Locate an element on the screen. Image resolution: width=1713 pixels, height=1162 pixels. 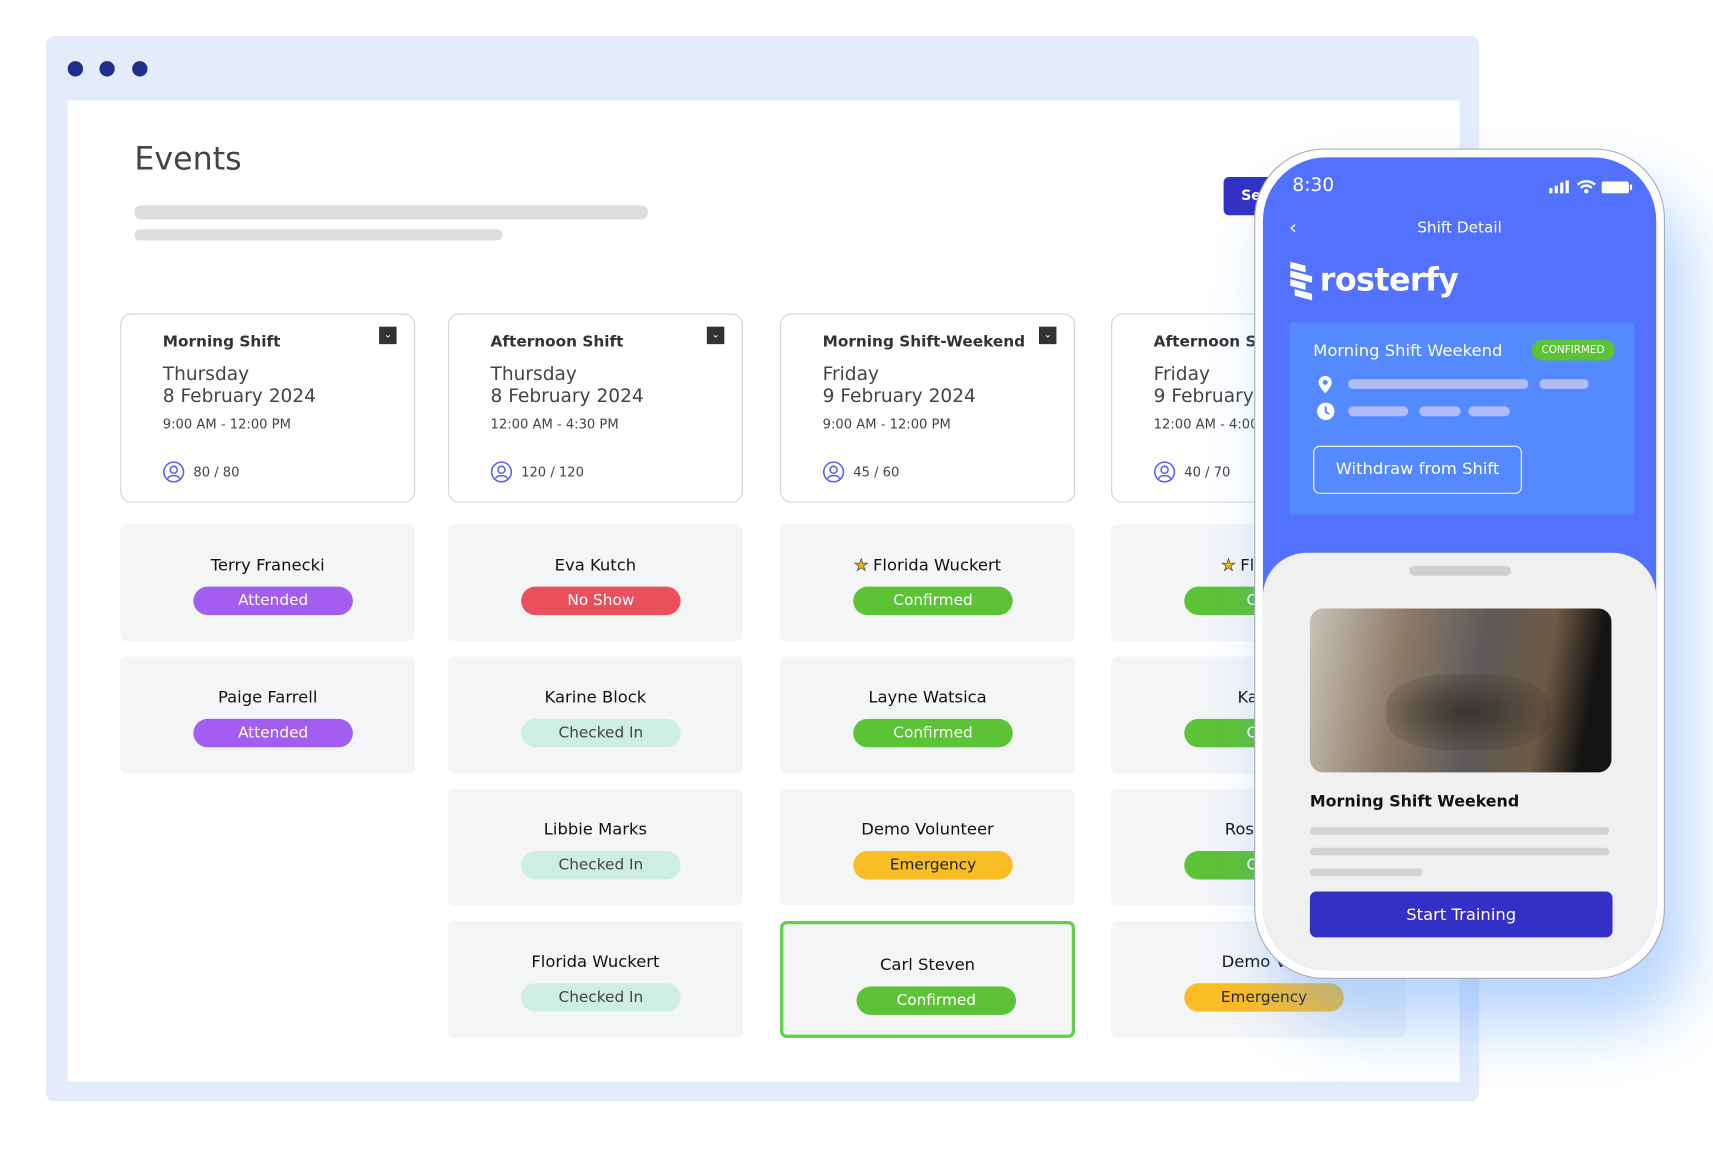
shift-name: Afternoon Shift is located at coordinates (557, 342).